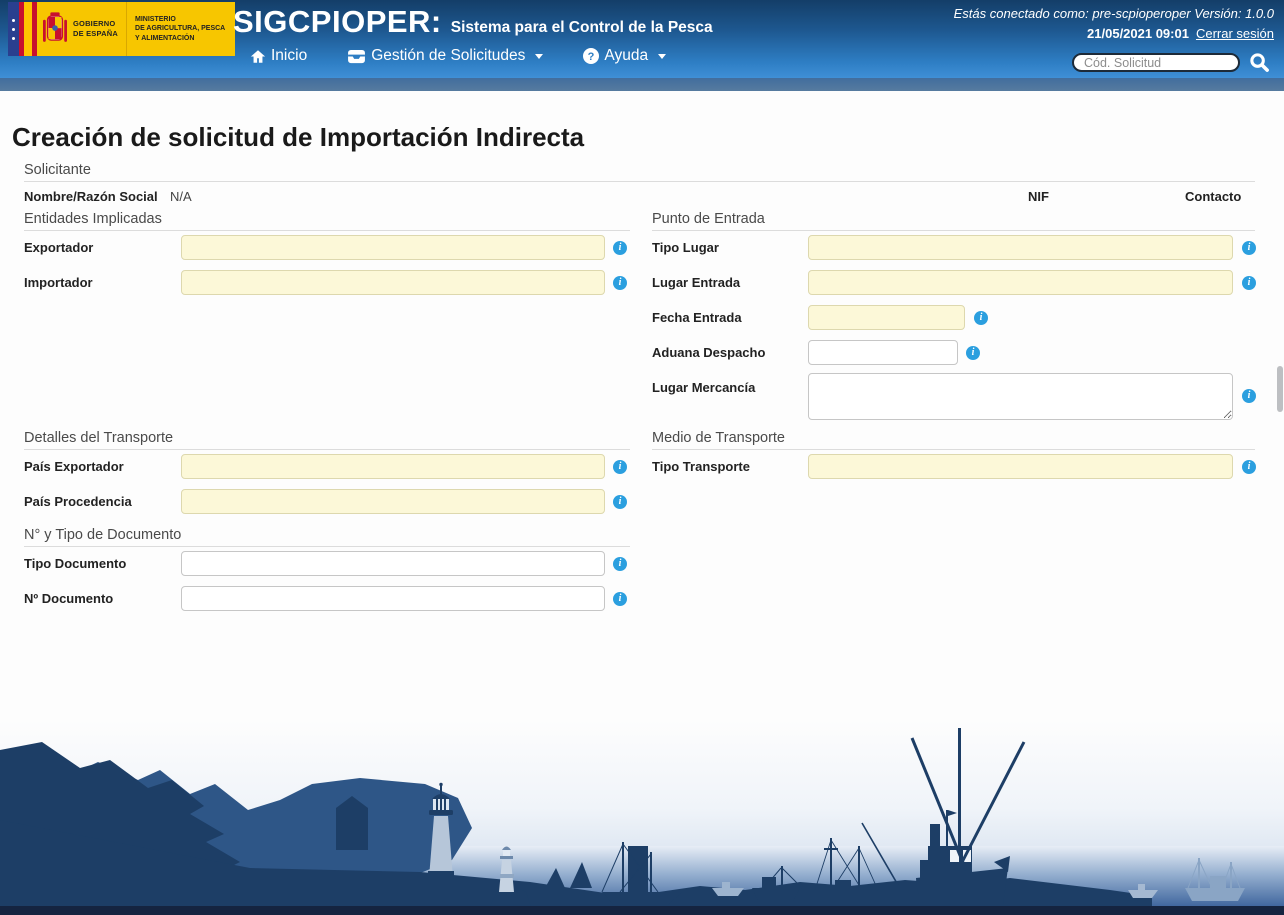 The width and height of the screenshot is (1284, 915). I want to click on tipo-transporte-label: Tipo Transporte, so click(701, 466).